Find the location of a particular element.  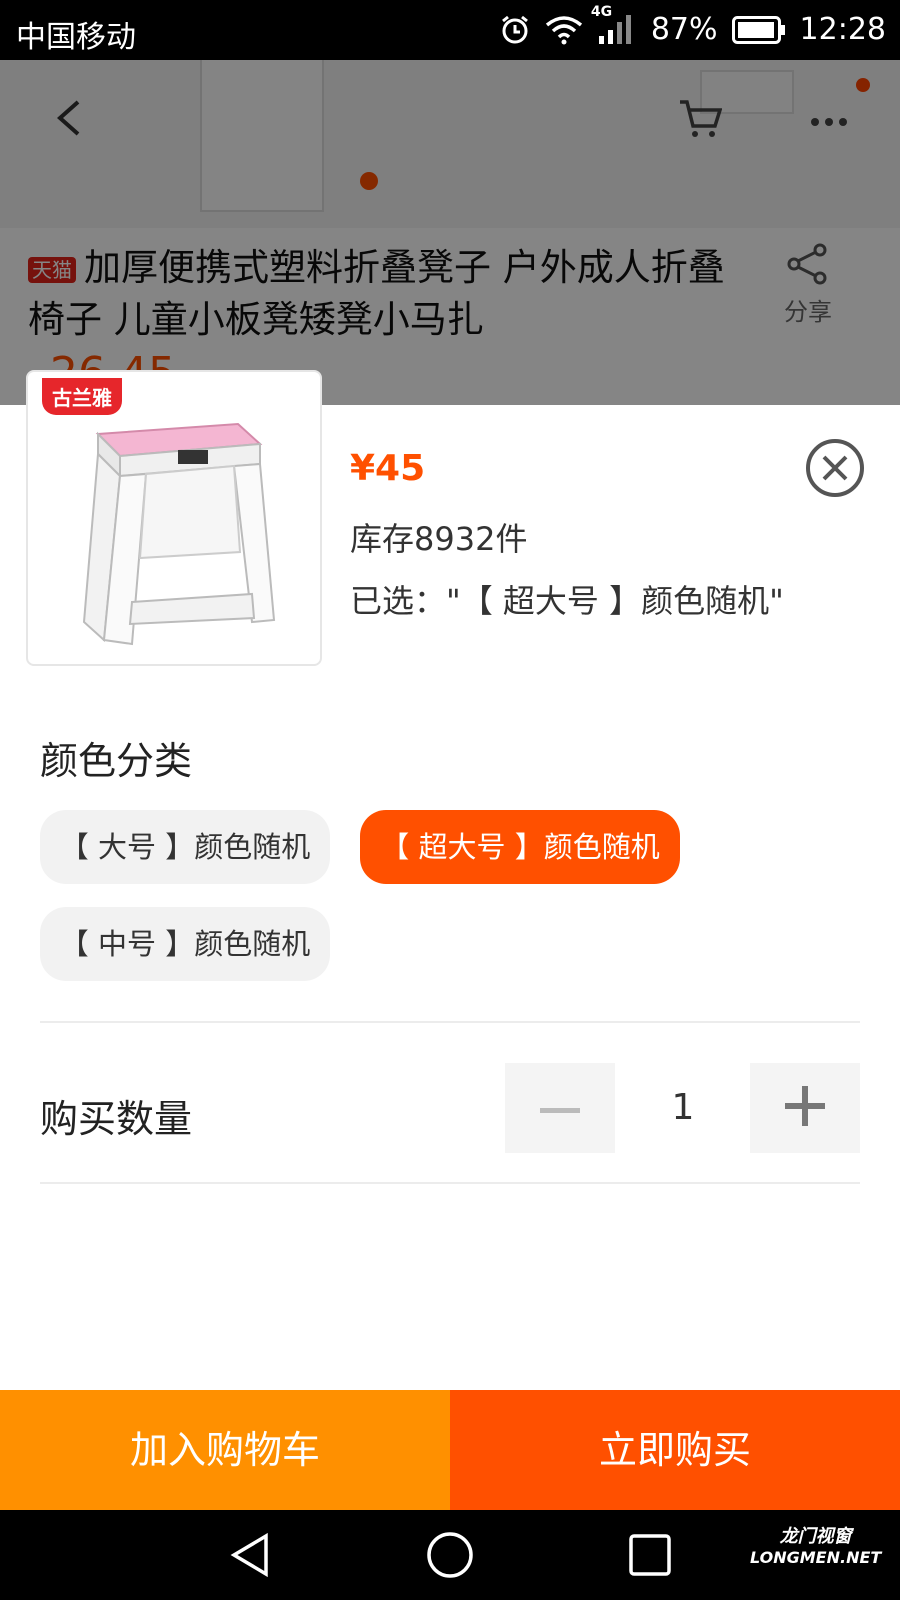

status-icons: 4G 87% 12:28 is located at coordinates (692, 25).